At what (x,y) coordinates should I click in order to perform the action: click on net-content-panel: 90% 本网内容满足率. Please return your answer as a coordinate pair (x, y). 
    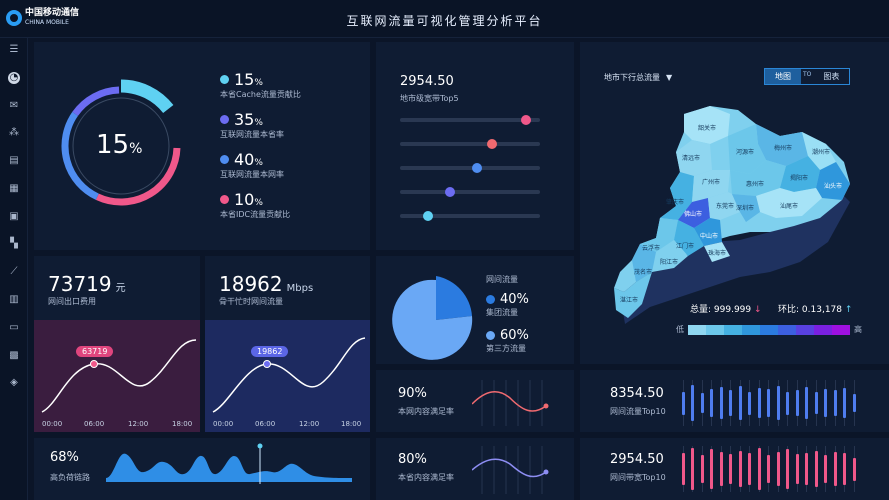
    Looking at the image, I should click on (475, 401).